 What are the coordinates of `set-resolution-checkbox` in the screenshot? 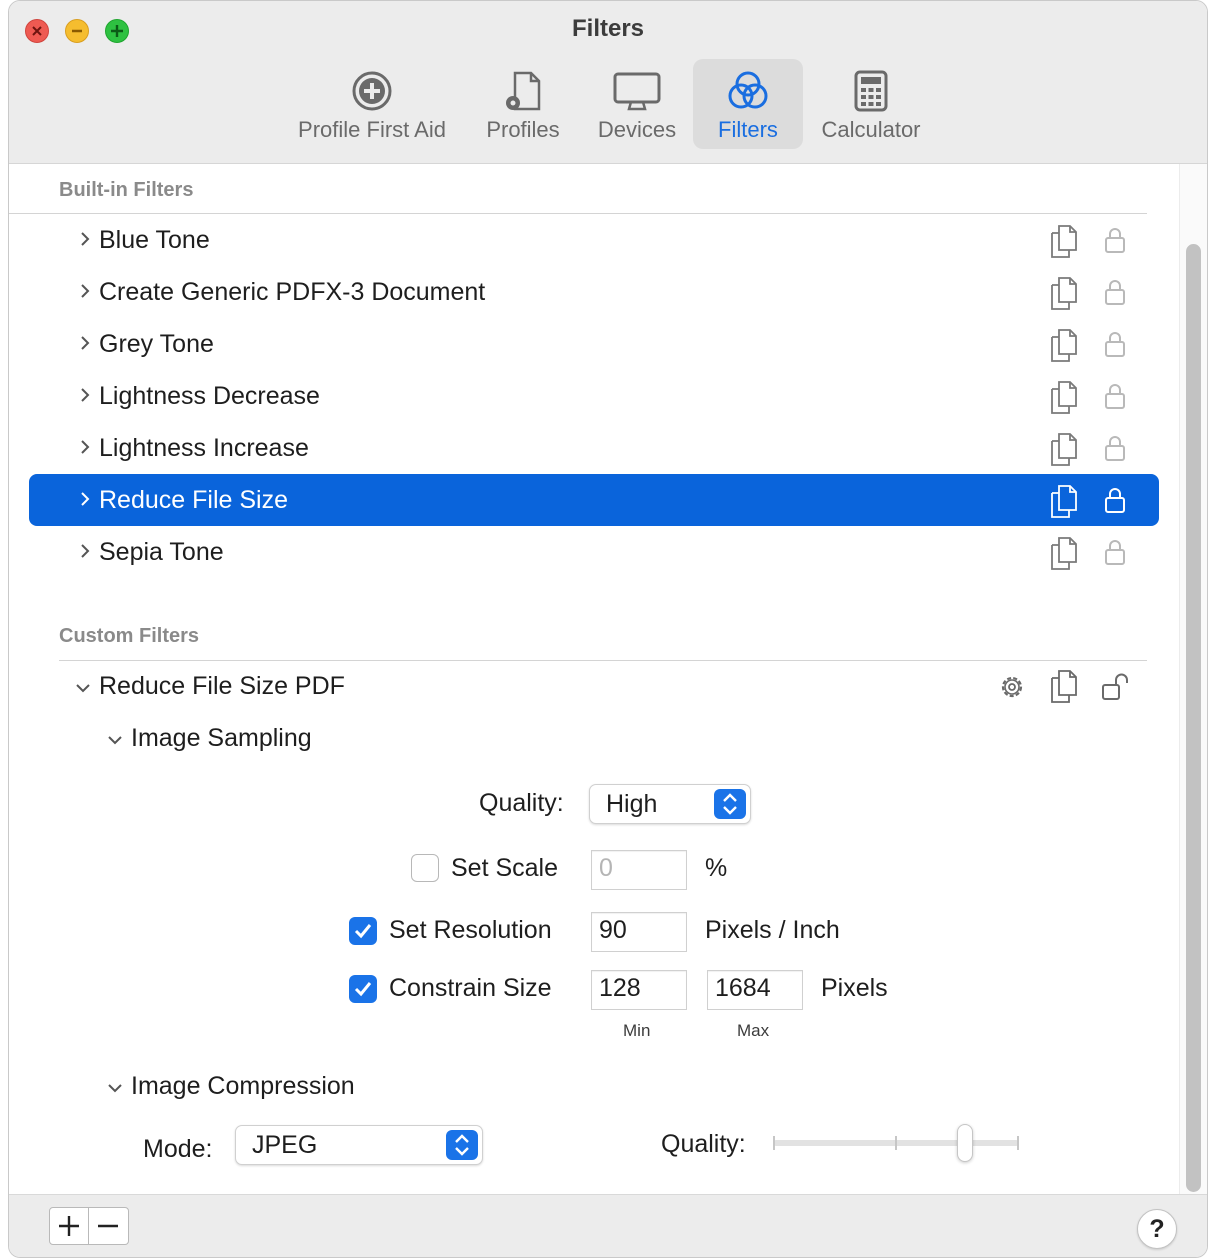 It's located at (363, 931).